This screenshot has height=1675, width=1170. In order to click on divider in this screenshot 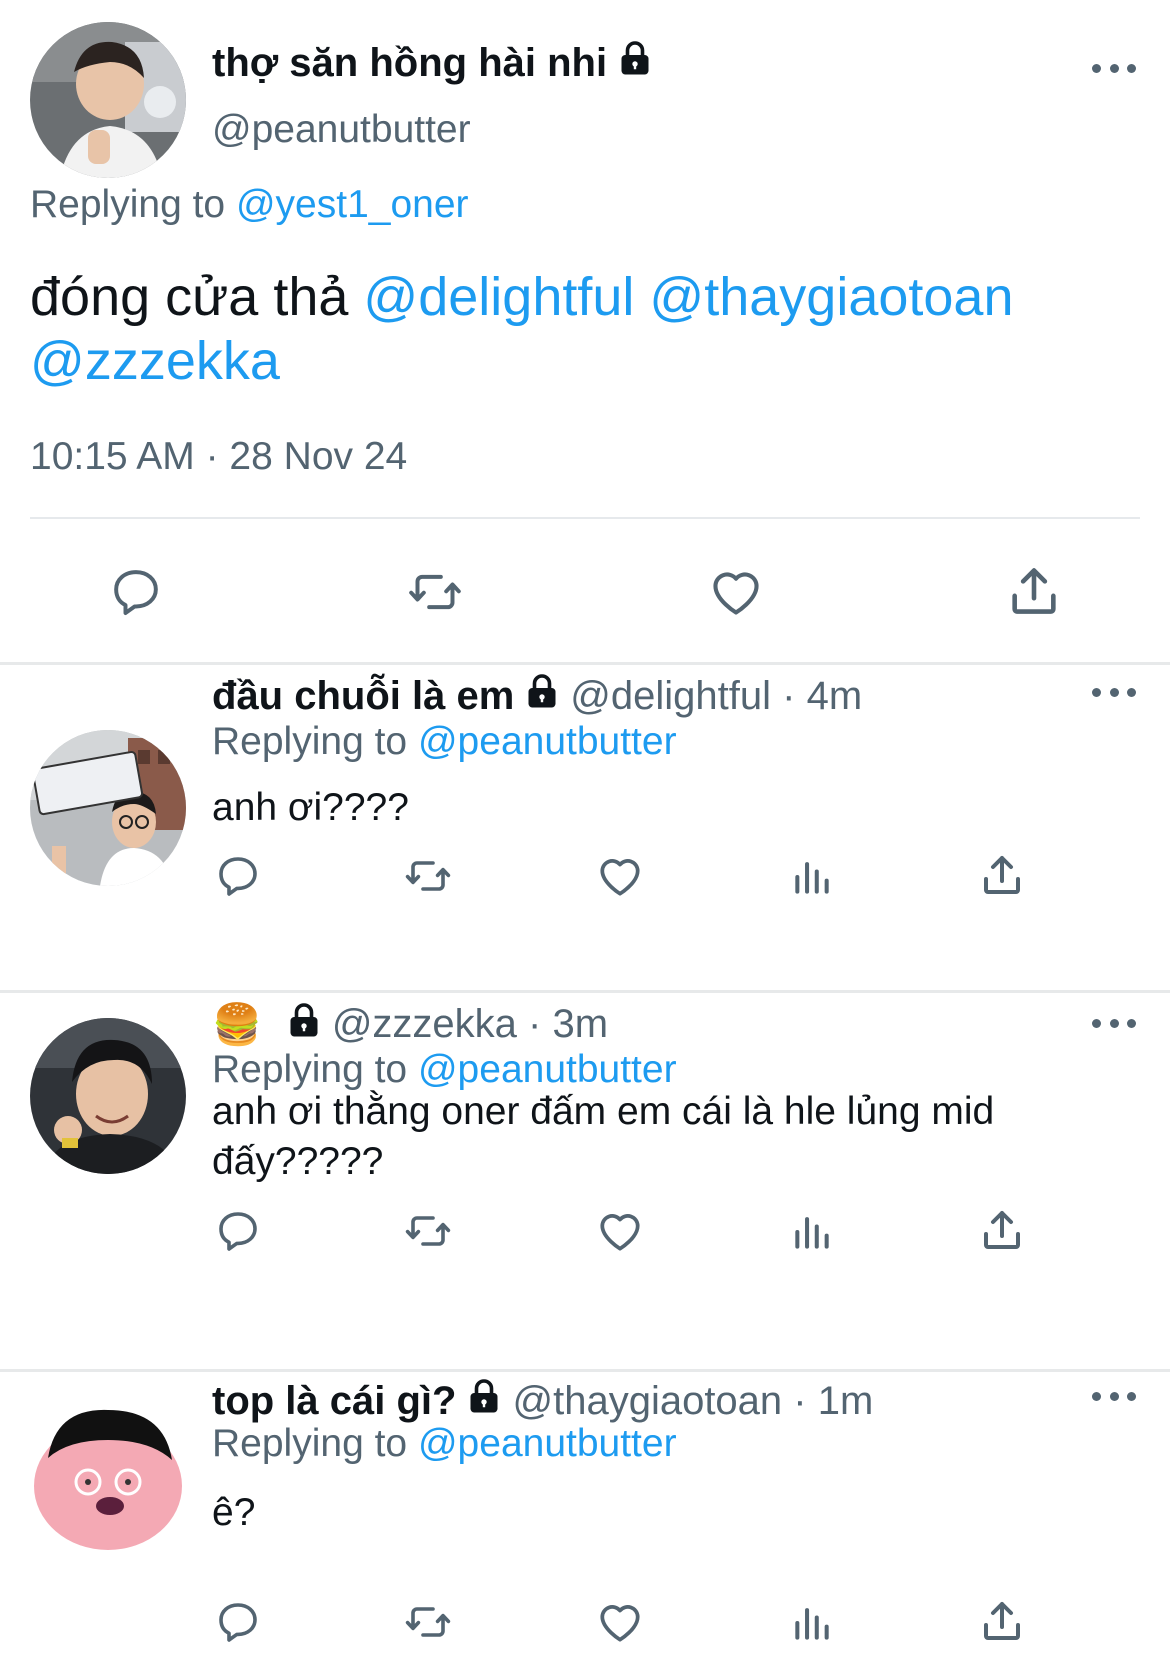, I will do `click(585, 518)`.